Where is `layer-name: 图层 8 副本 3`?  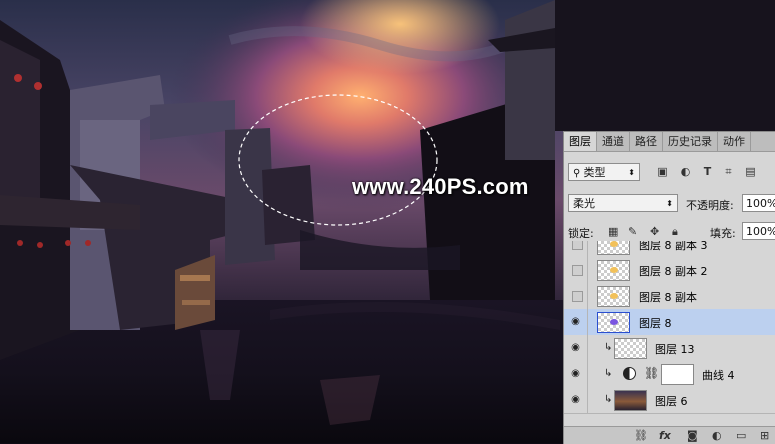
layer-name: 图层 8 副本 3 is located at coordinates (673, 246).